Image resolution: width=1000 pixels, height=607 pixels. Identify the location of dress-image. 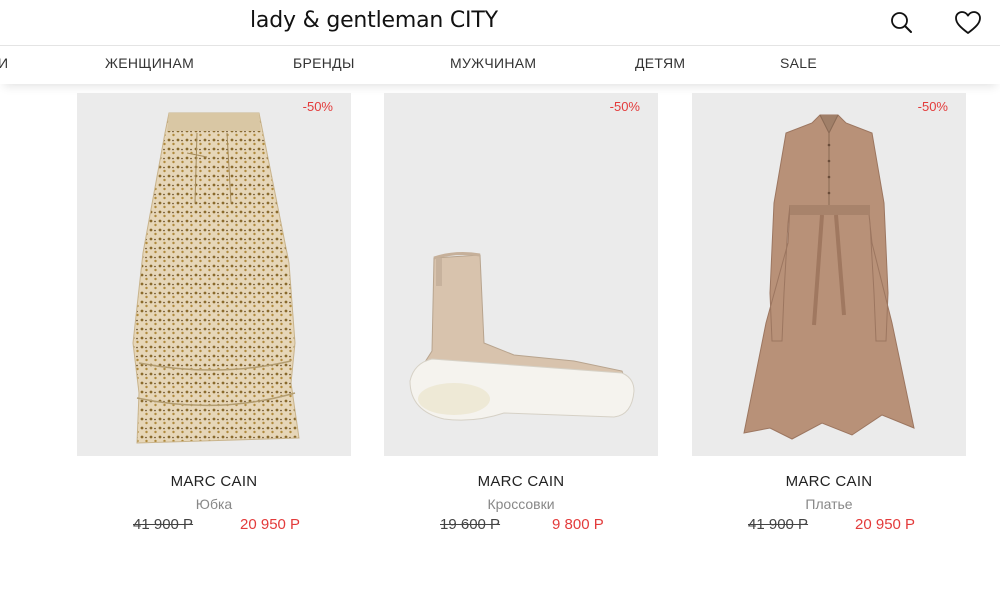
(829, 277).